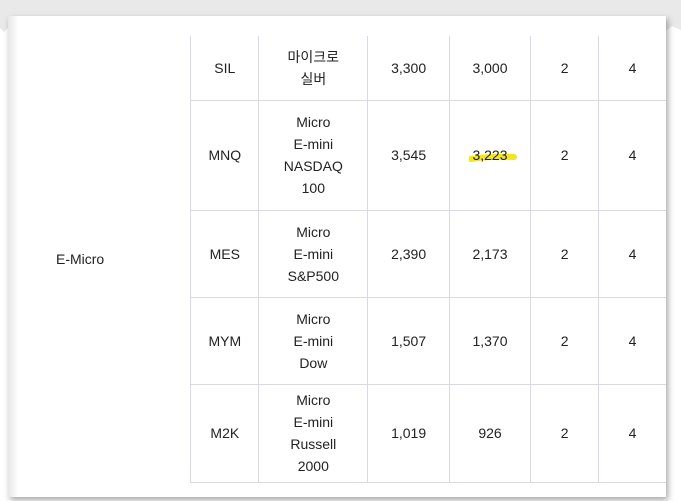 This screenshot has height=501, width=681. What do you see at coordinates (313, 362) in the screenshot?
I see `product-name-line: Dow` at bounding box center [313, 362].